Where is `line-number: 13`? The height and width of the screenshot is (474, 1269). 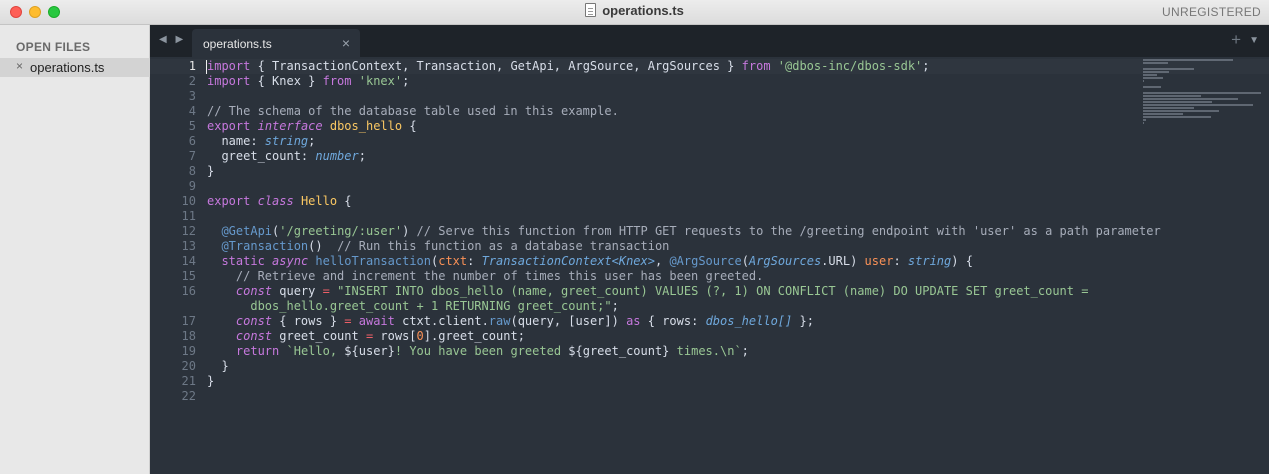
line-number: 13 is located at coordinates (188, 246).